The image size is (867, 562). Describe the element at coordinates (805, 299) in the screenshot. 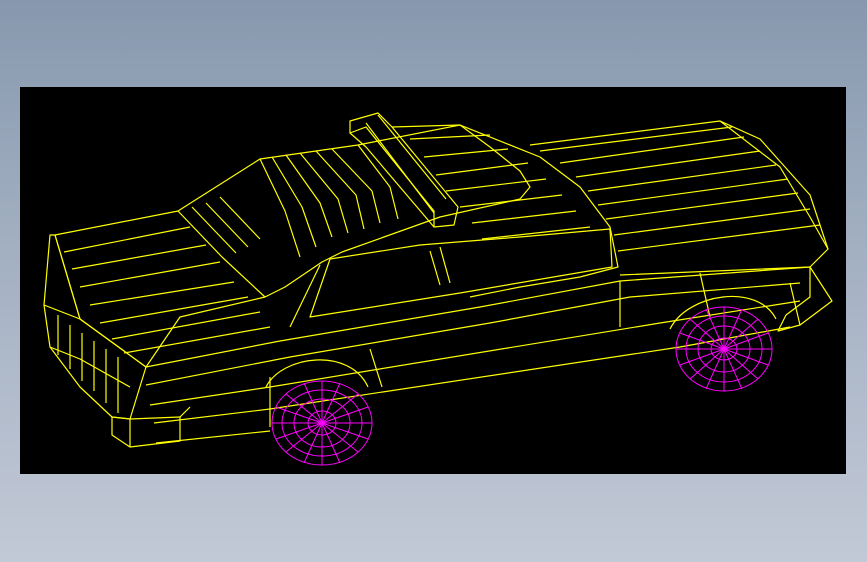

I see `front-bumper` at that location.